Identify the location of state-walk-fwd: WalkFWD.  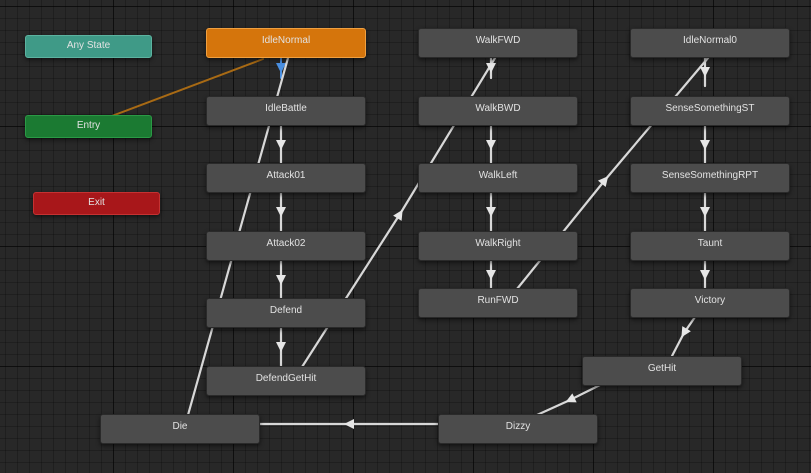
(498, 43).